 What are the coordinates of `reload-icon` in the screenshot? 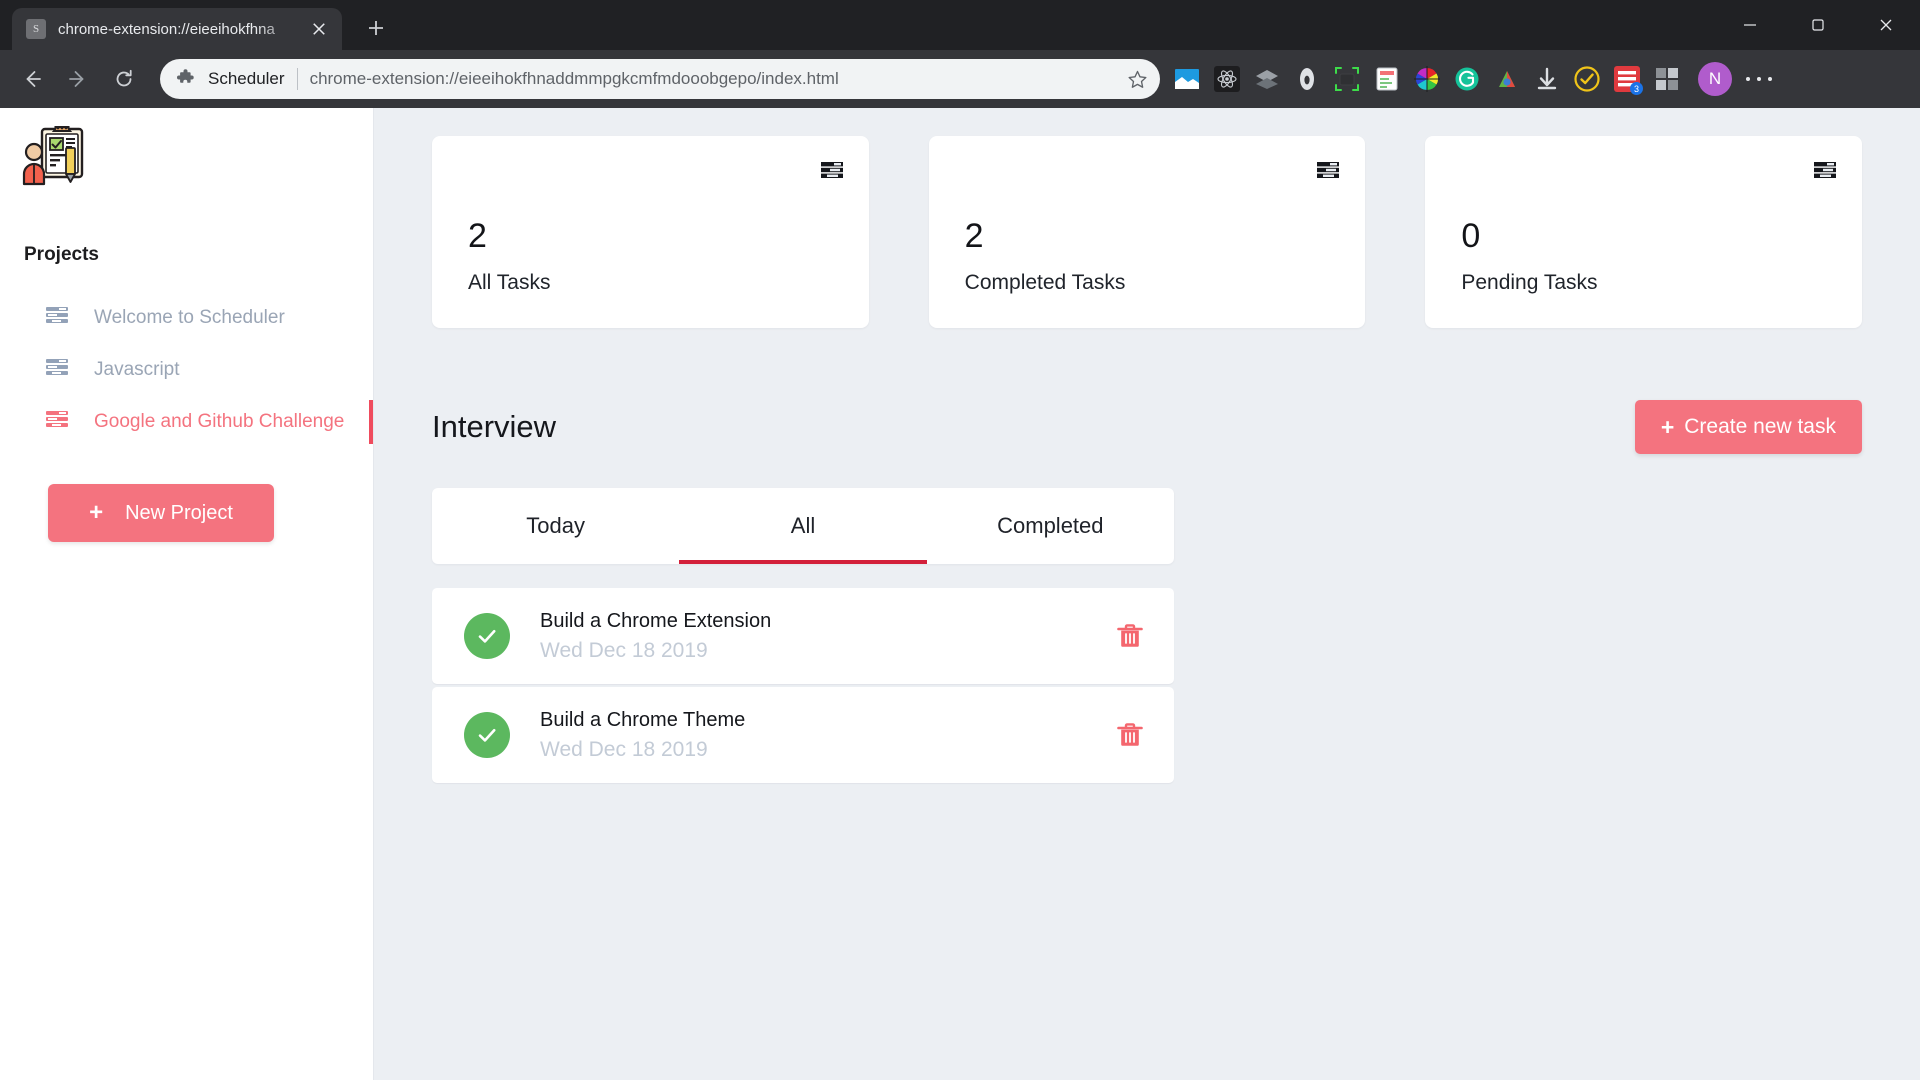 It's located at (124, 79).